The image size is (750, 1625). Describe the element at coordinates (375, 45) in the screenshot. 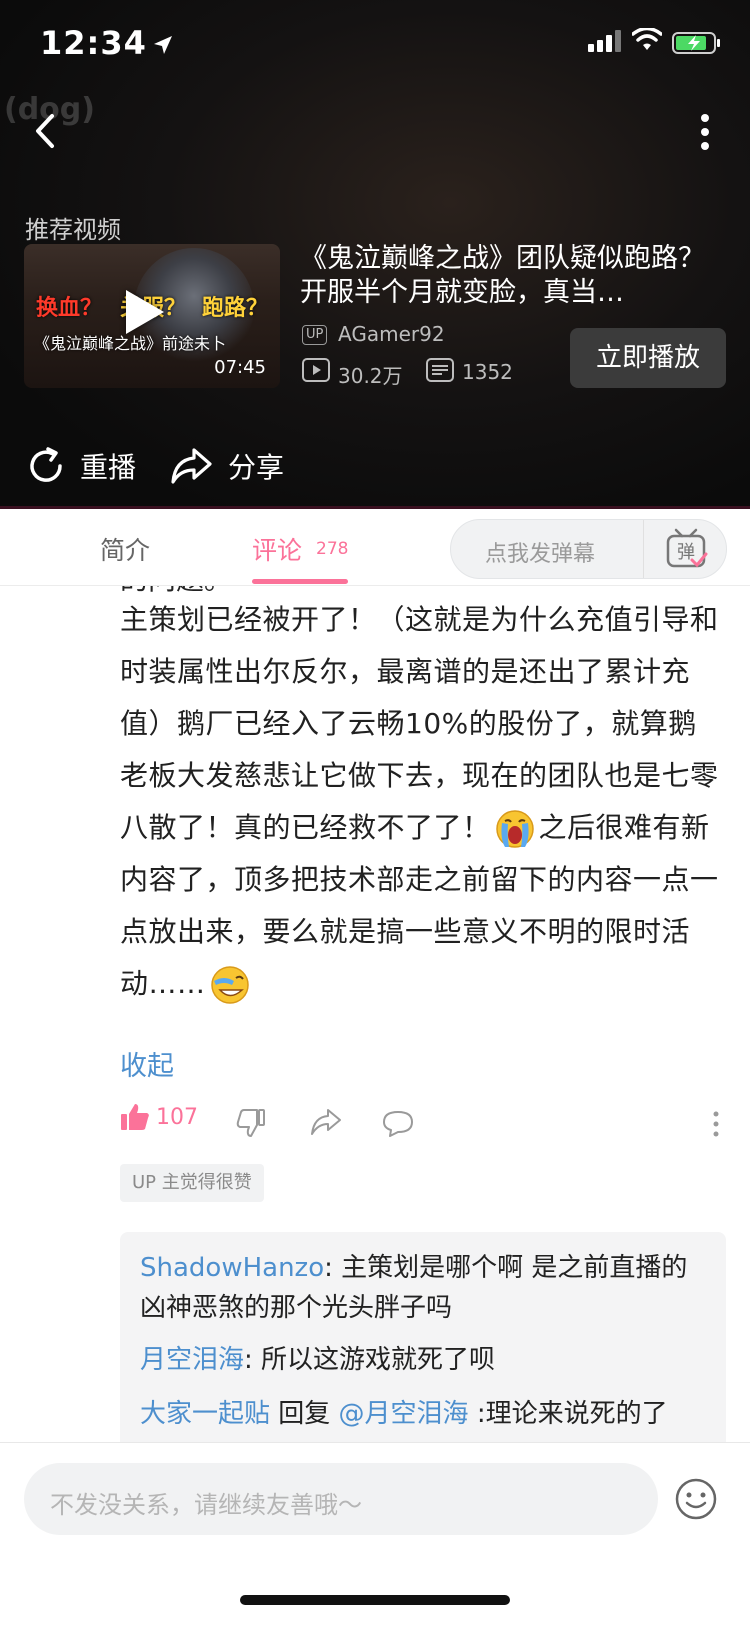

I see `status-bar: 12:34` at that location.